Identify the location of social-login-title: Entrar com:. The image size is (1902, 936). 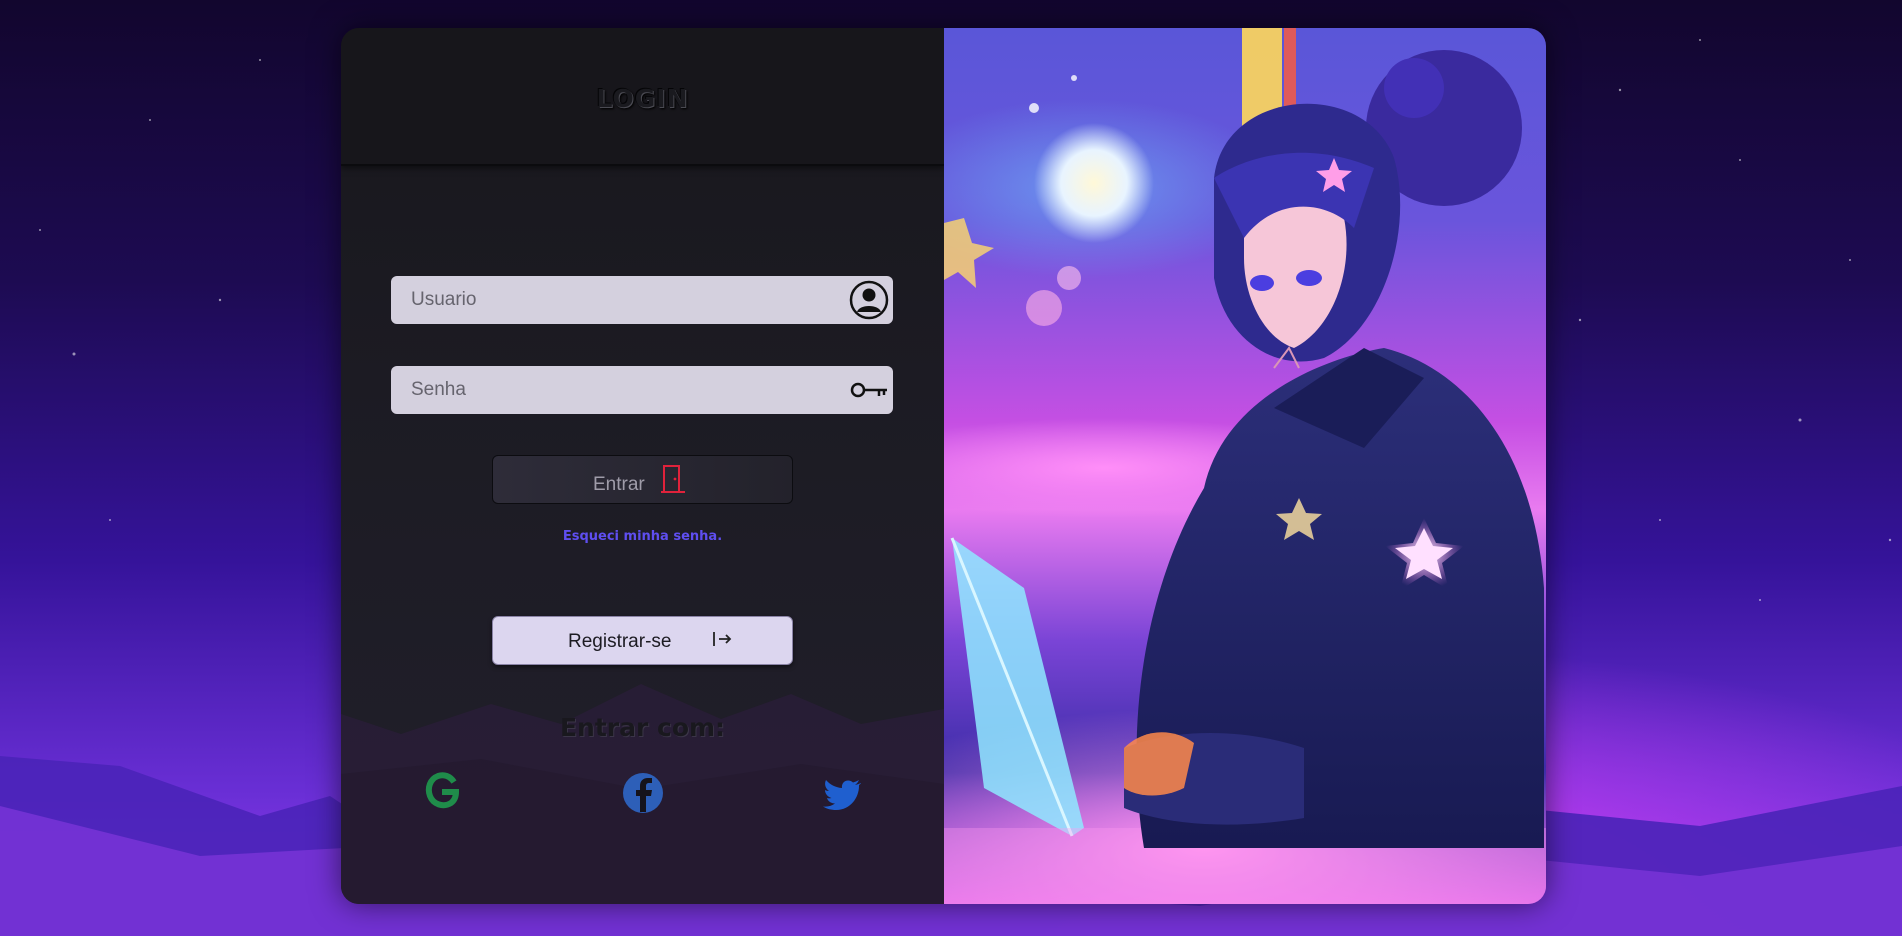
(642, 727).